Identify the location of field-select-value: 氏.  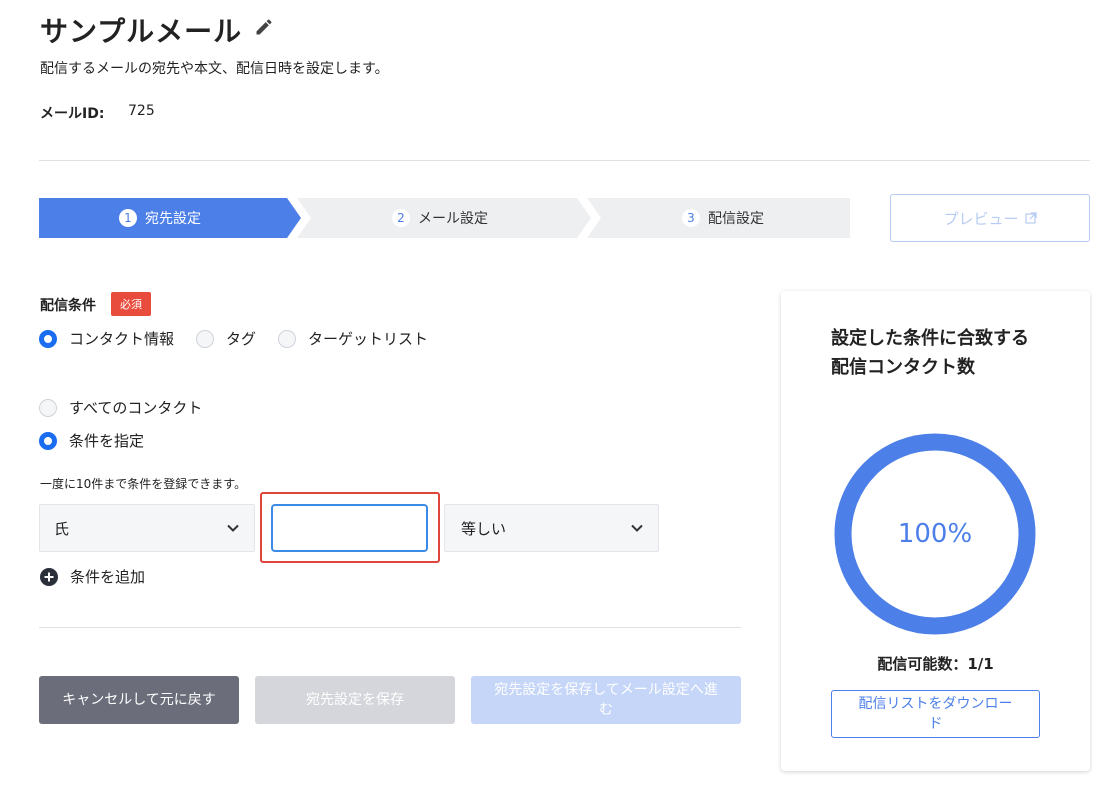
(62, 528).